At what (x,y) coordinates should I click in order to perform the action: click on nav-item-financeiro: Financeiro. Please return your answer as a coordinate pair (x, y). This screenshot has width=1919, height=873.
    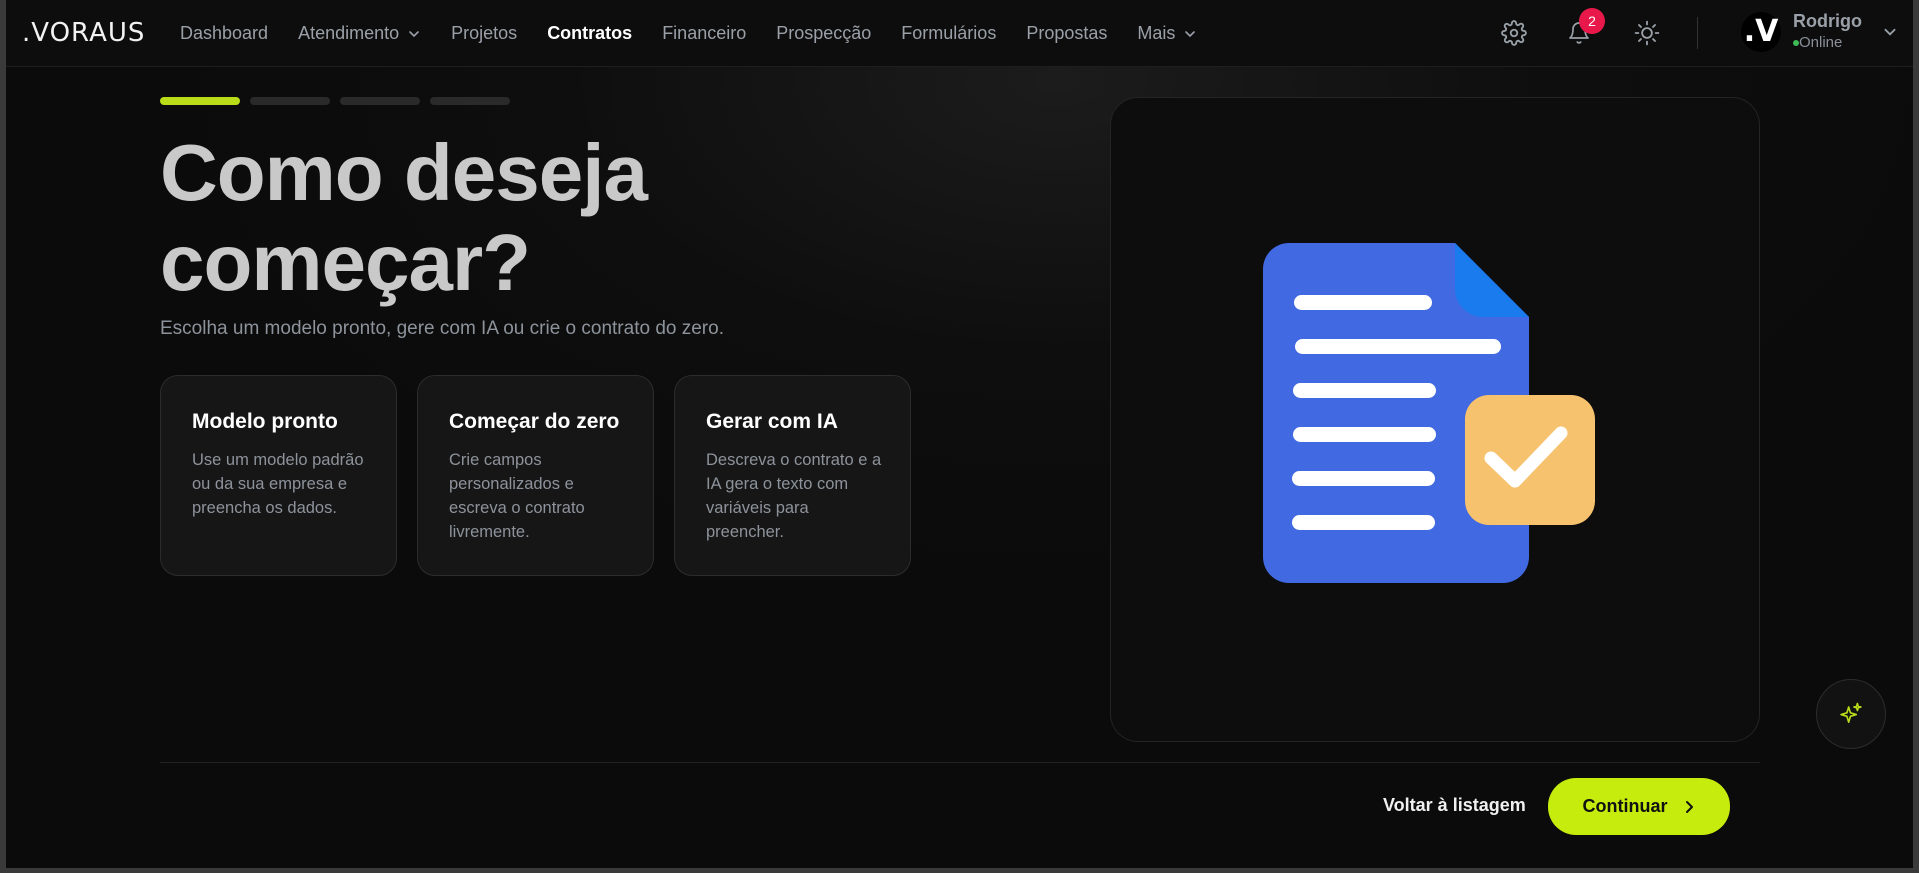
    Looking at the image, I should click on (704, 33).